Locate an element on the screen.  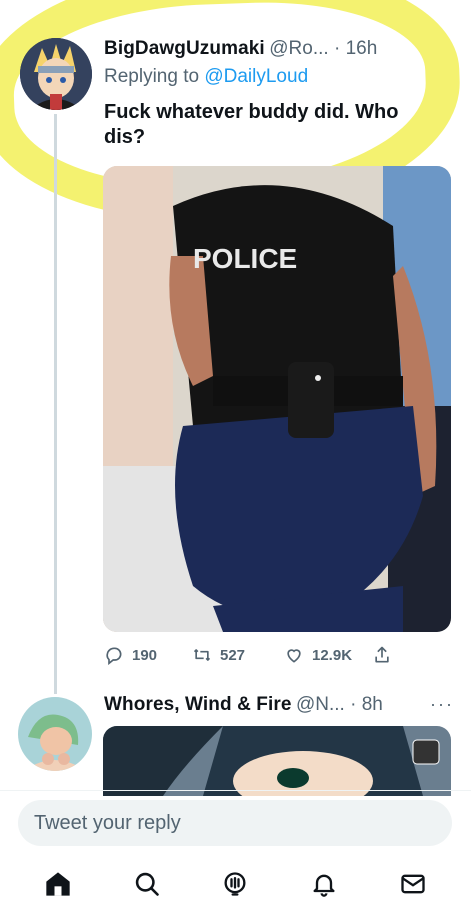
home-icon is located at coordinates (58, 884).